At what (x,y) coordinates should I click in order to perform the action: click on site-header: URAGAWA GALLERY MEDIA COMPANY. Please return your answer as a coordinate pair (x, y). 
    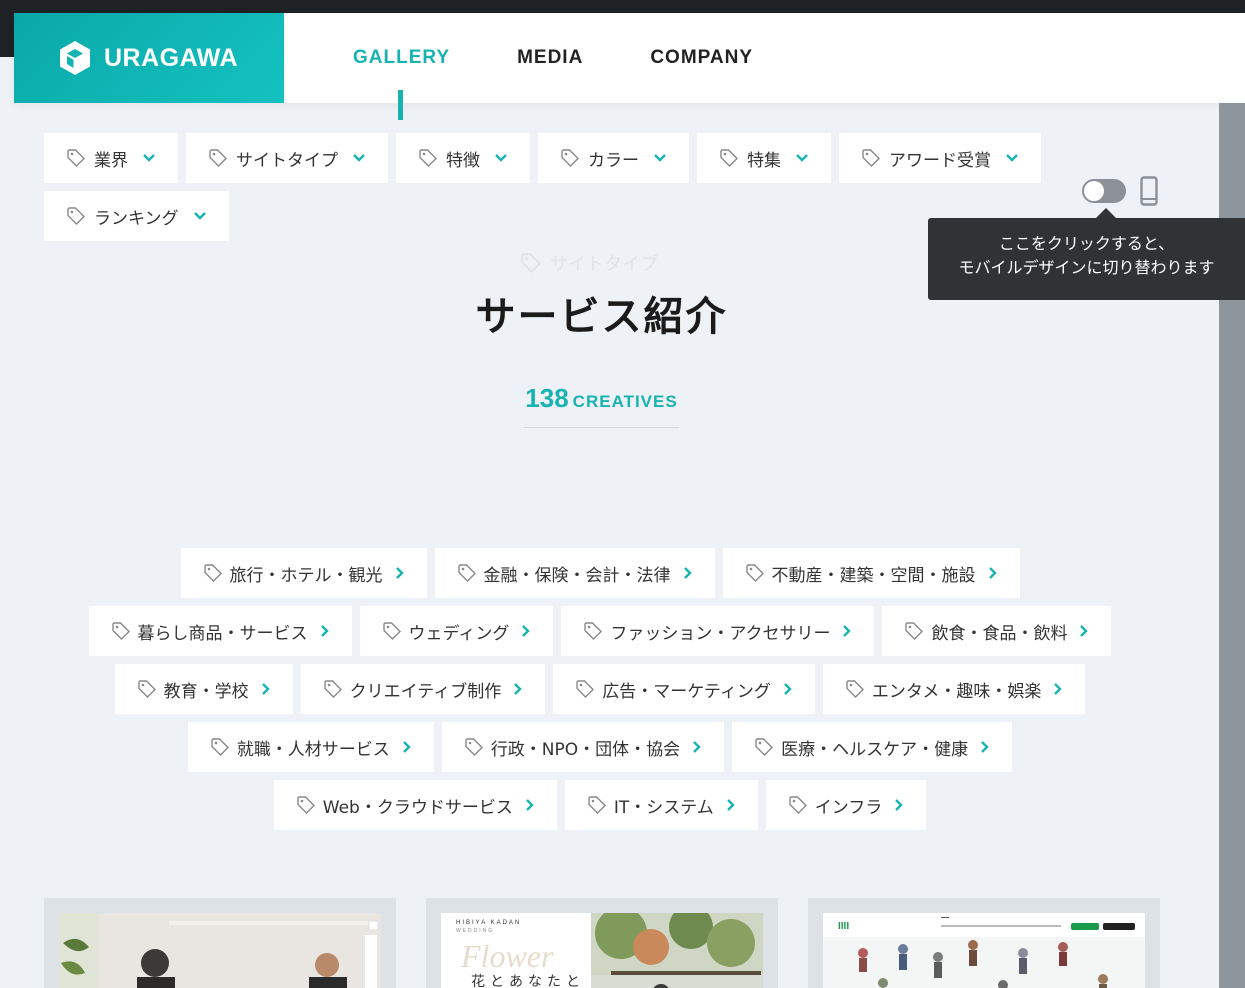
    Looking at the image, I should click on (629, 58).